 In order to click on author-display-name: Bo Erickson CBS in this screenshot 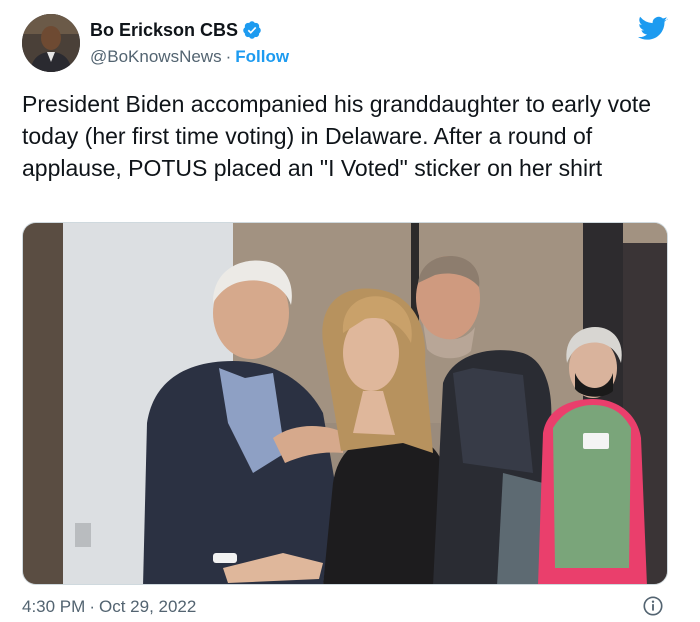, I will do `click(164, 30)`.